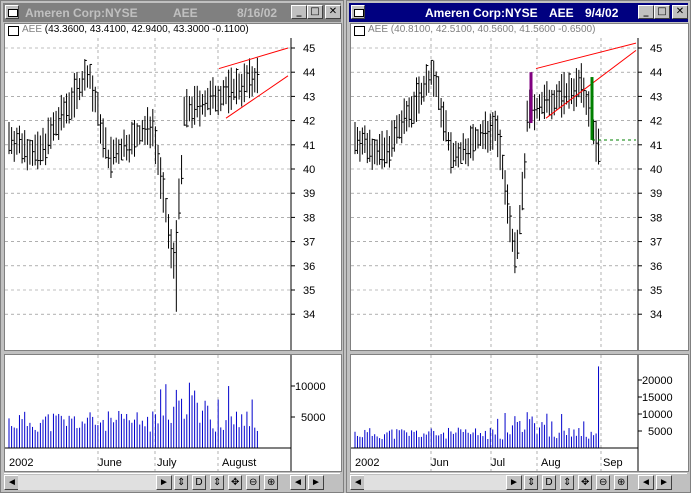 This screenshot has height=493, width=691. I want to click on x-axis-label: Jun, so click(440, 463).